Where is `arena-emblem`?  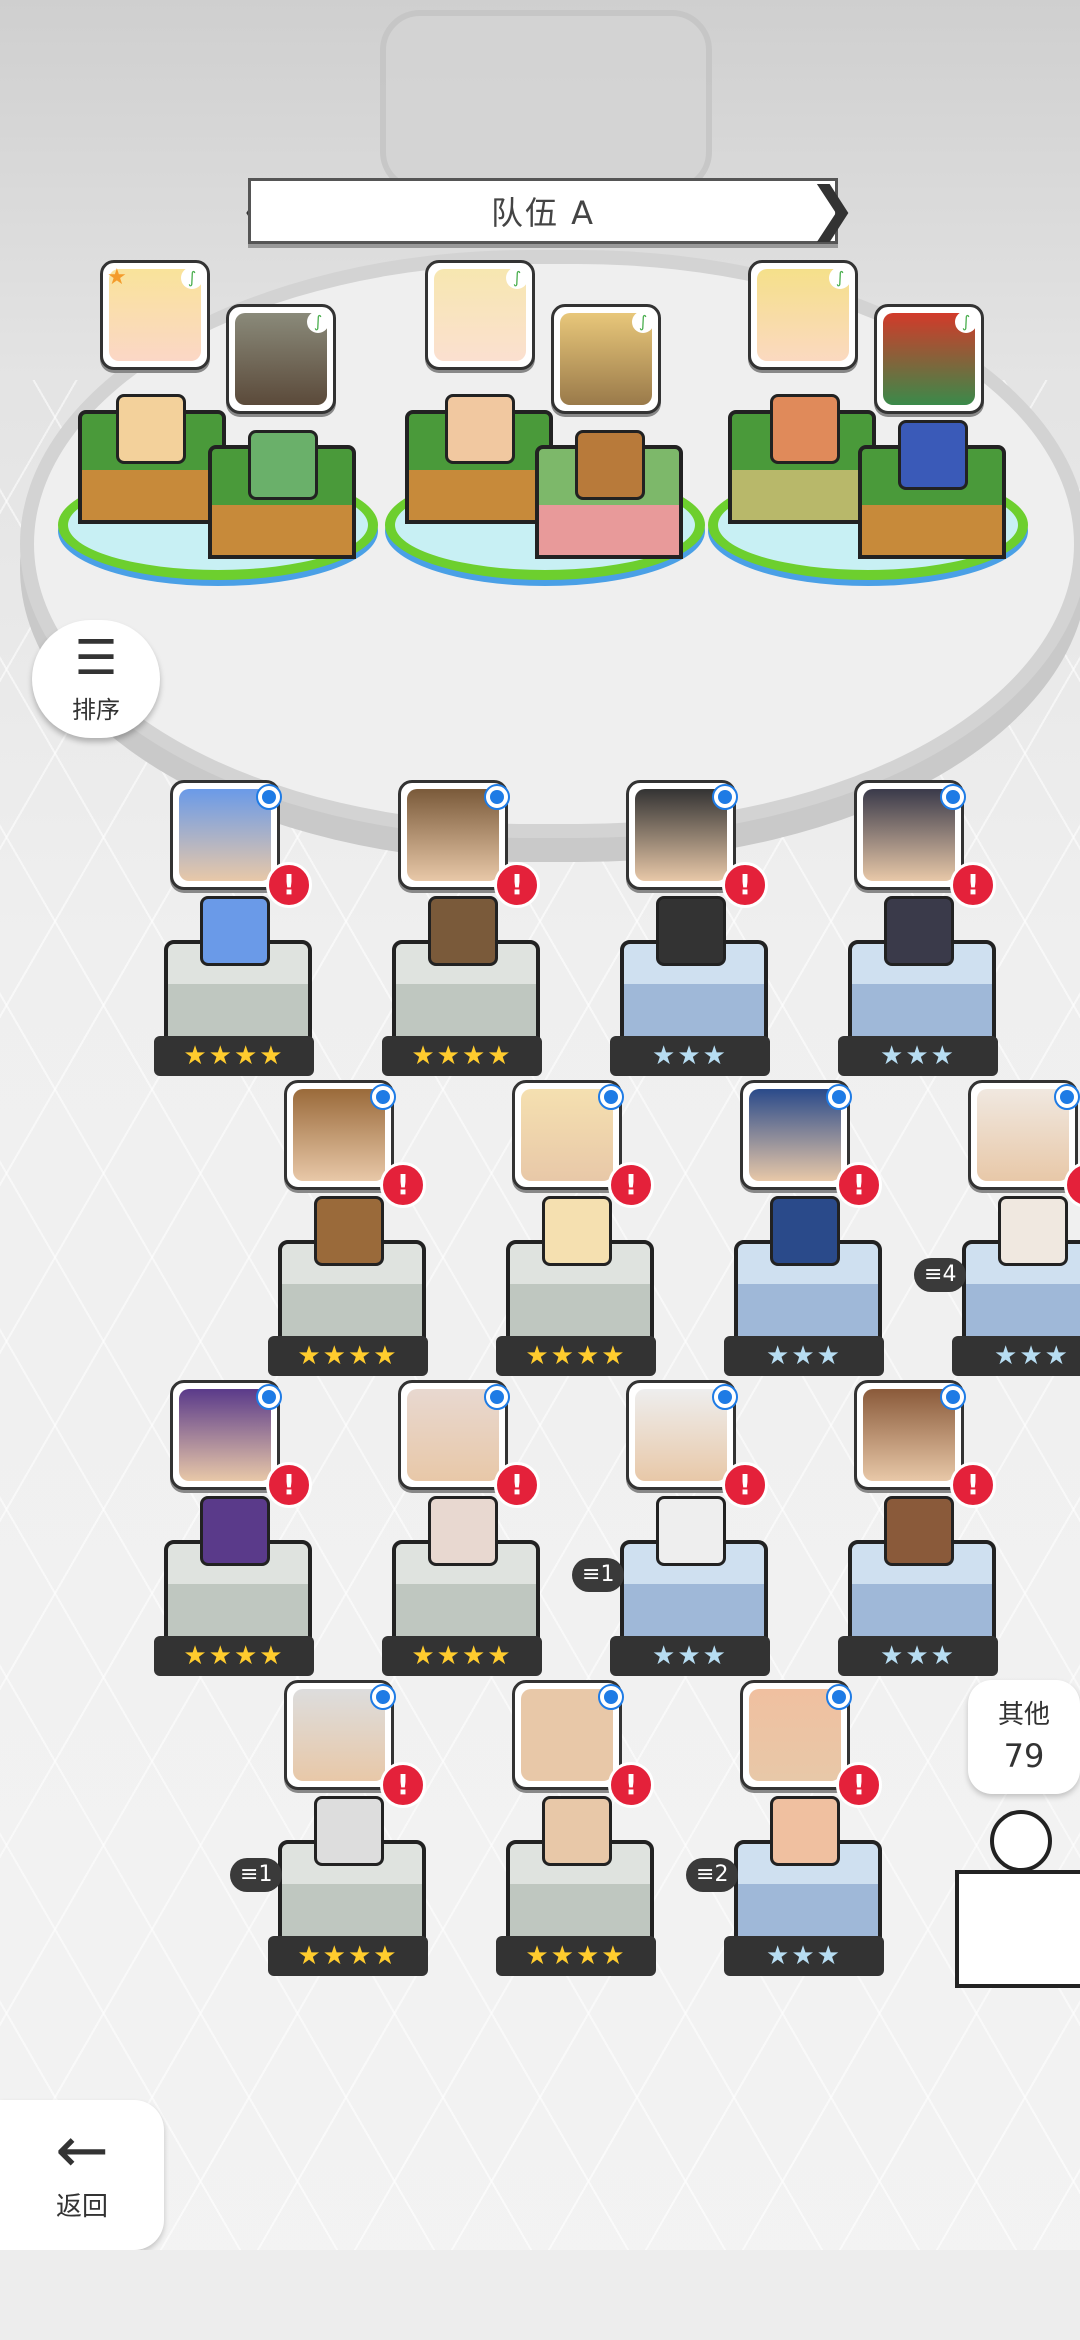 arena-emblem is located at coordinates (546, 101).